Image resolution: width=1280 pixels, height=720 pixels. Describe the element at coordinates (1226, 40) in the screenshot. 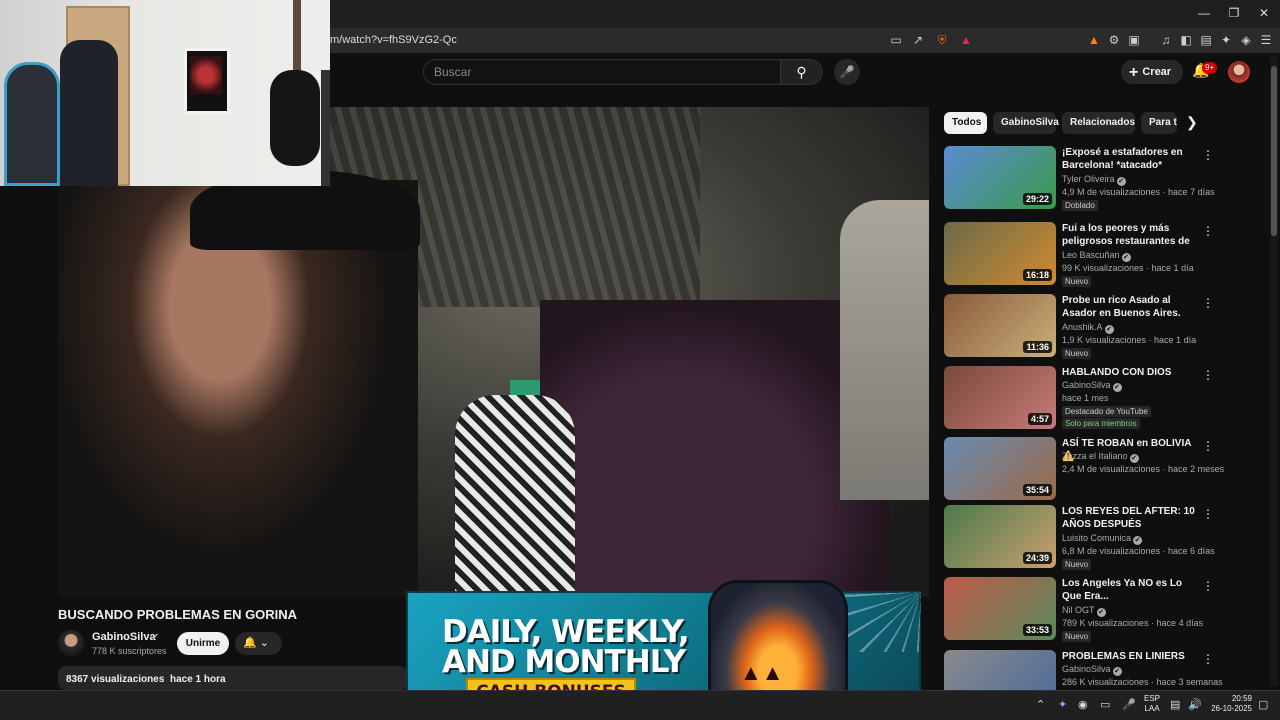

I see `leo-ai-icon: ✦` at that location.